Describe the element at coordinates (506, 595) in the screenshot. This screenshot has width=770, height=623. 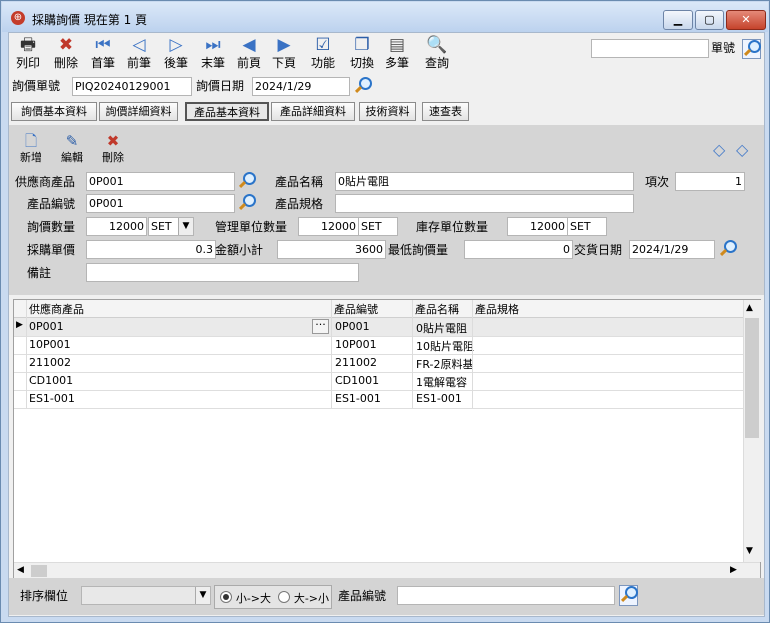
I see `filter-product-code-input` at that location.